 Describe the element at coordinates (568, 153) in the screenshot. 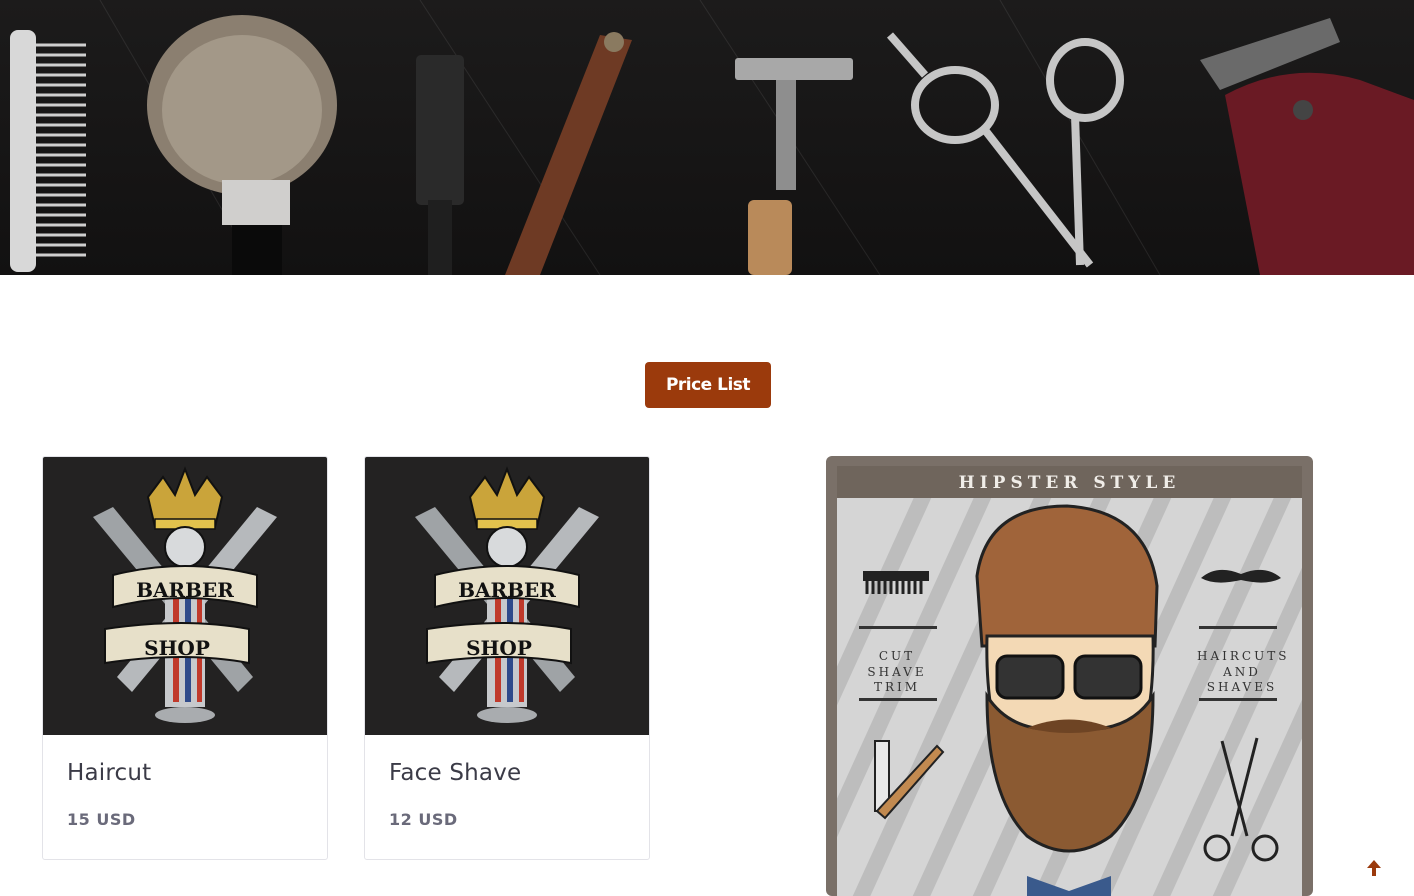

I see `straight-razor-icon` at that location.